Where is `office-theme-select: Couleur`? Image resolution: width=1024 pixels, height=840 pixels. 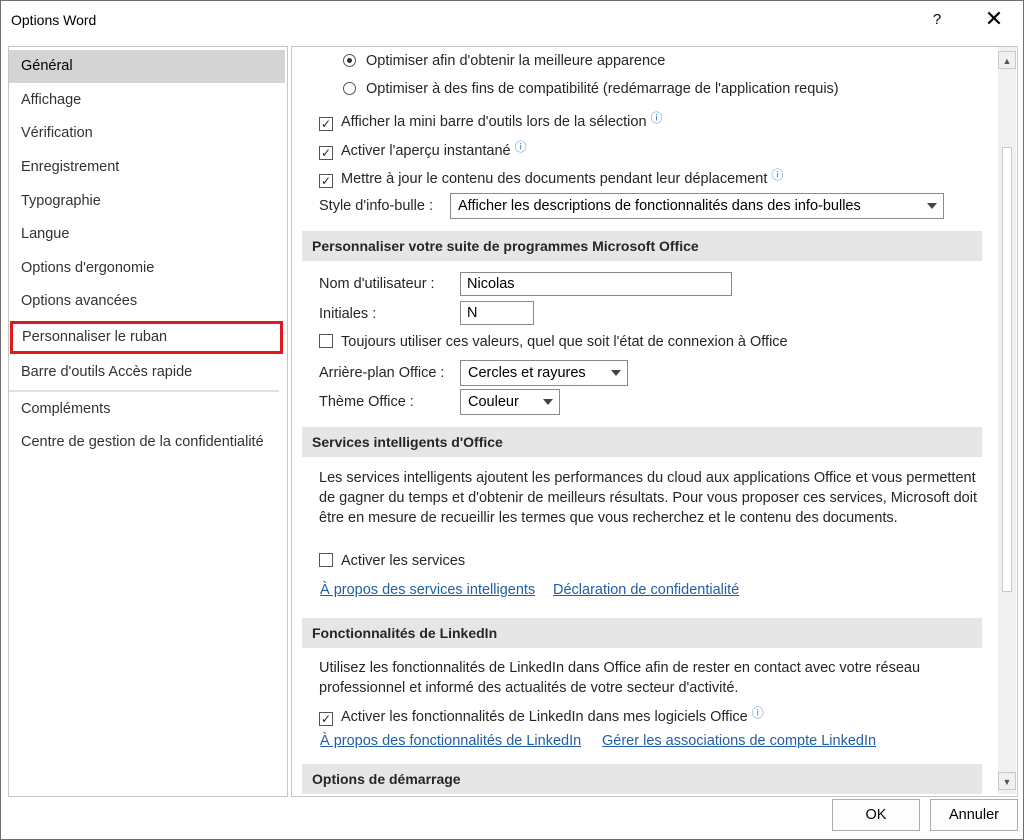 office-theme-select: Couleur is located at coordinates (510, 402).